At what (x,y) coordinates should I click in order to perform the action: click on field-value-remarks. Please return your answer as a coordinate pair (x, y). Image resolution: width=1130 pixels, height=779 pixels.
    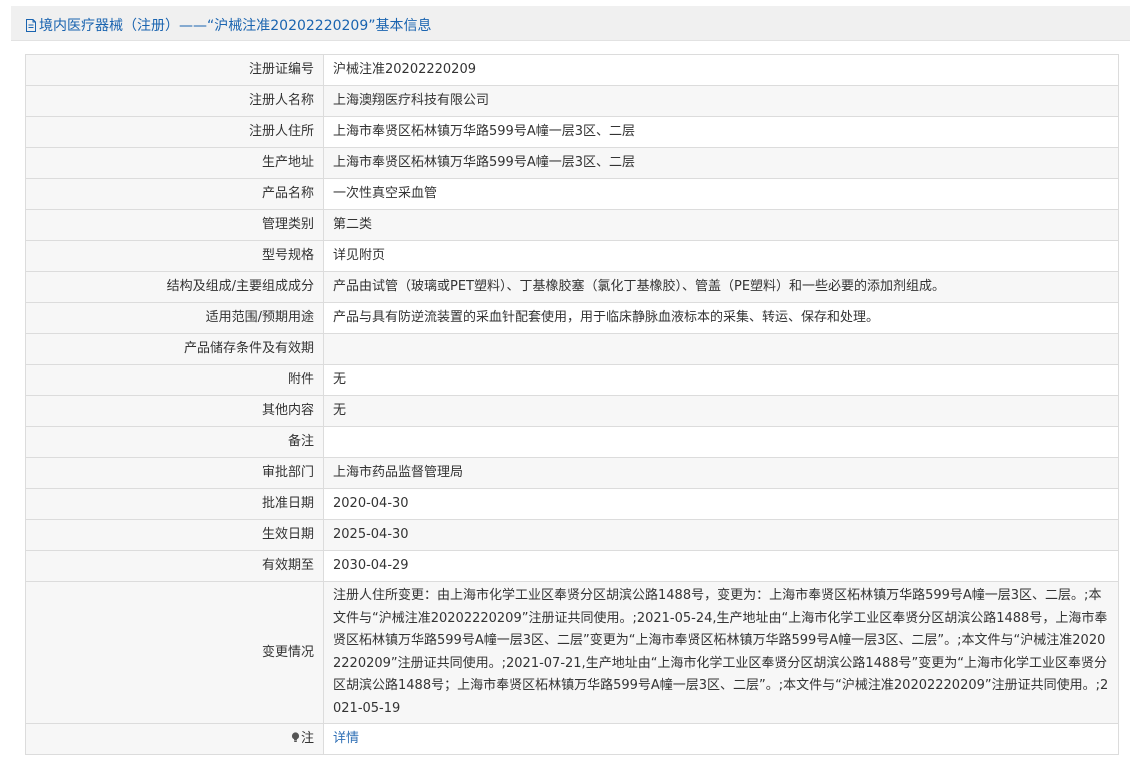
    Looking at the image, I should click on (721, 442).